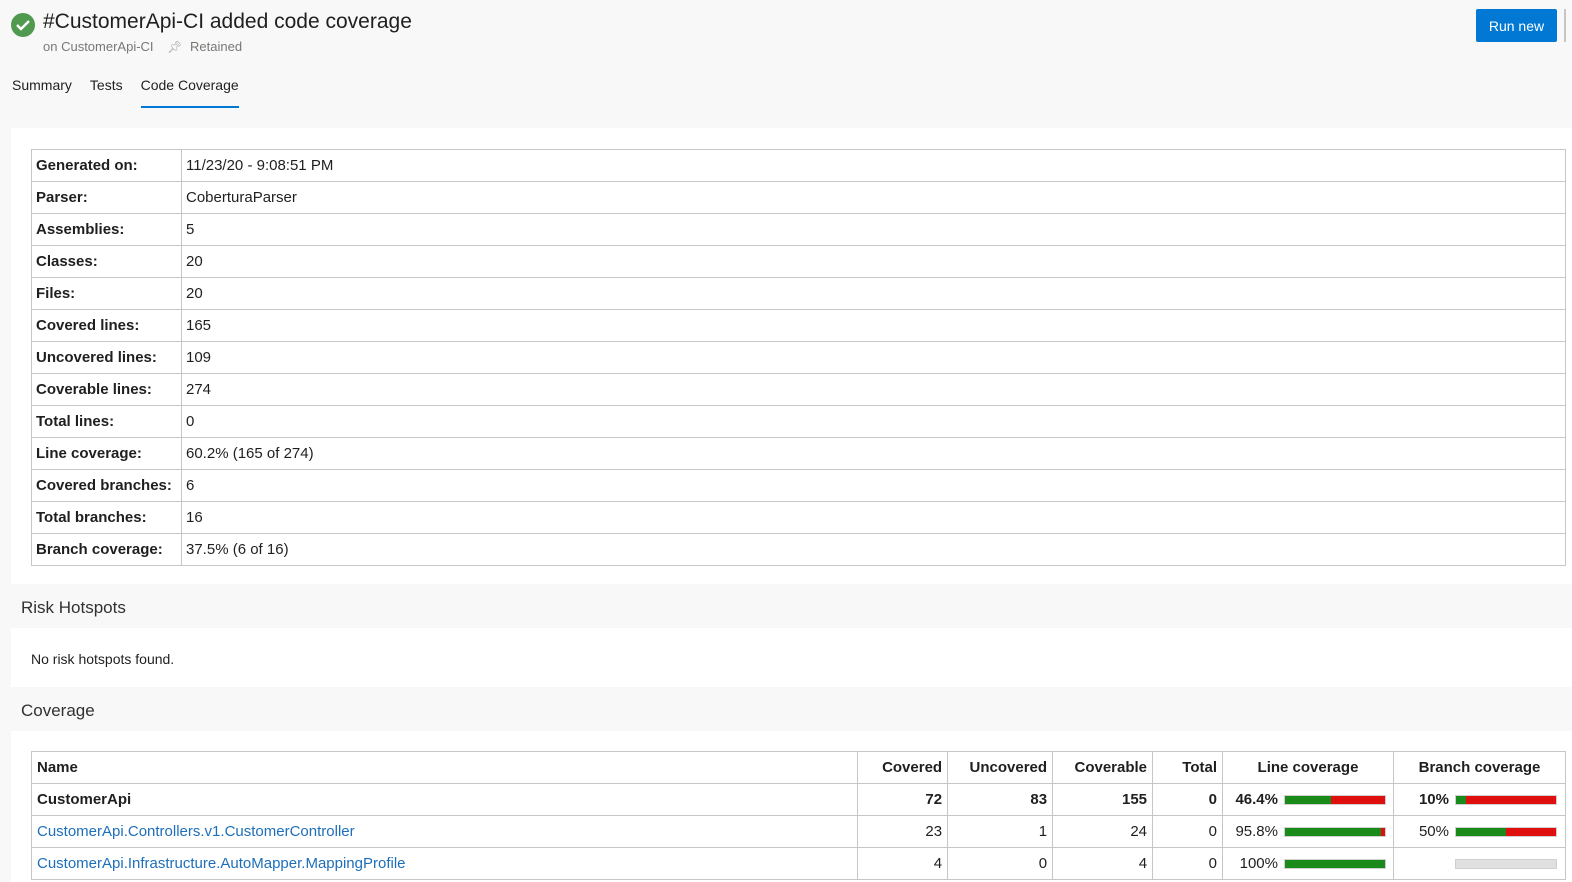 This screenshot has height=882, width=1572. Describe the element at coordinates (1516, 25) in the screenshot. I see `run-new-button: Run new` at that location.